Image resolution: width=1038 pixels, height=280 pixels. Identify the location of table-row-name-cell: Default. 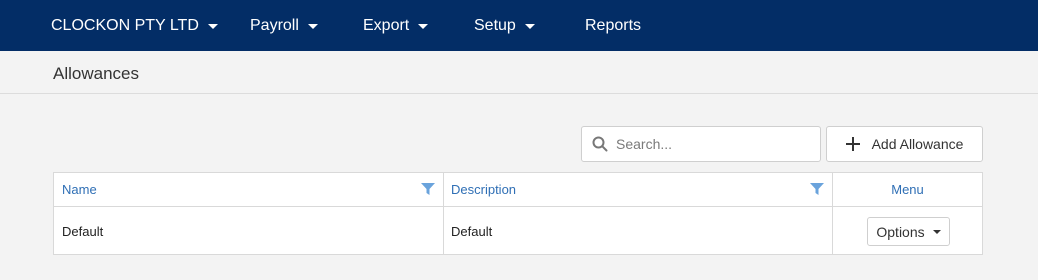
(248, 231).